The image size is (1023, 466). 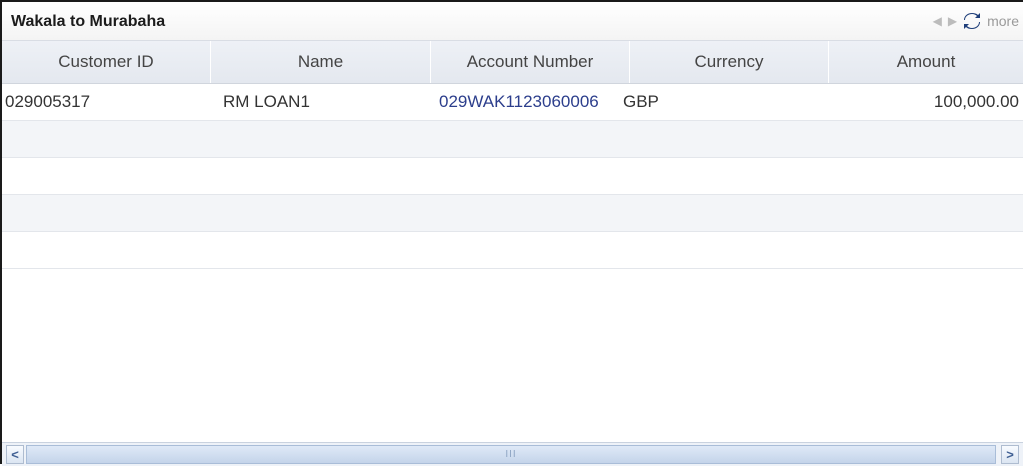 What do you see at coordinates (1003, 21) in the screenshot?
I see `more-link: more` at bounding box center [1003, 21].